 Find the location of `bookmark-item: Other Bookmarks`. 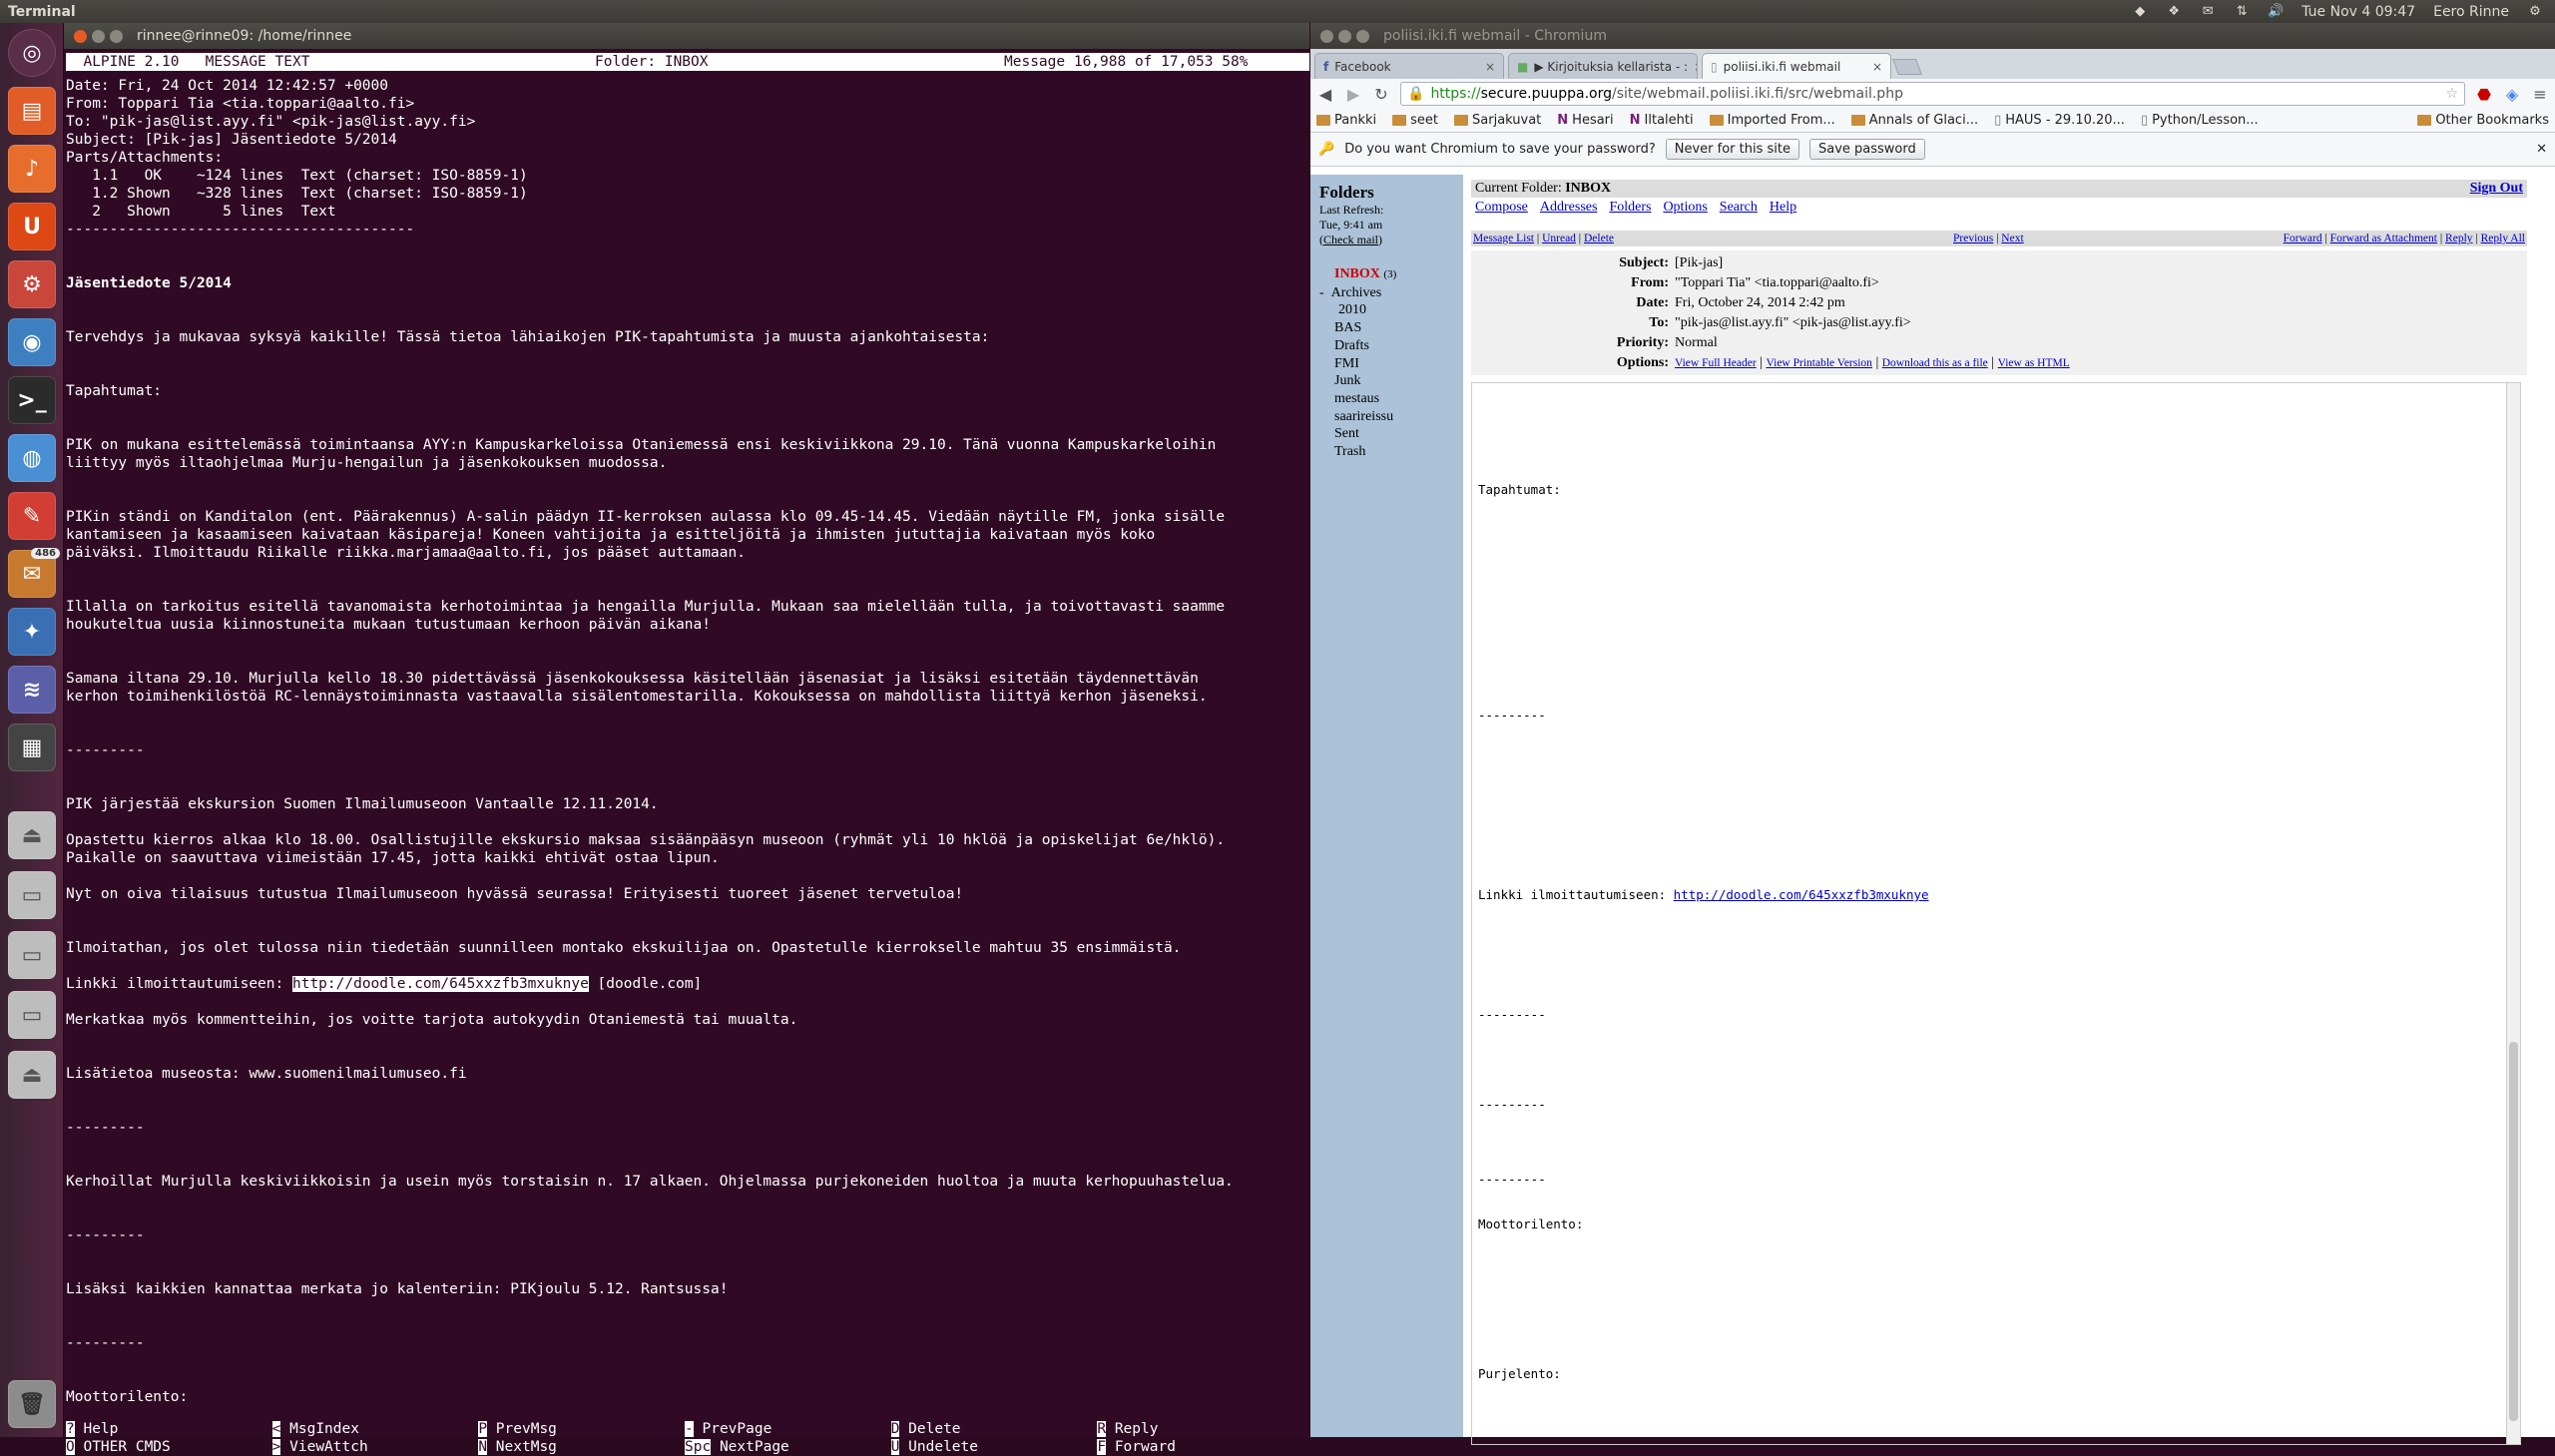

bookmark-item: Other Bookmarks is located at coordinates (2483, 120).